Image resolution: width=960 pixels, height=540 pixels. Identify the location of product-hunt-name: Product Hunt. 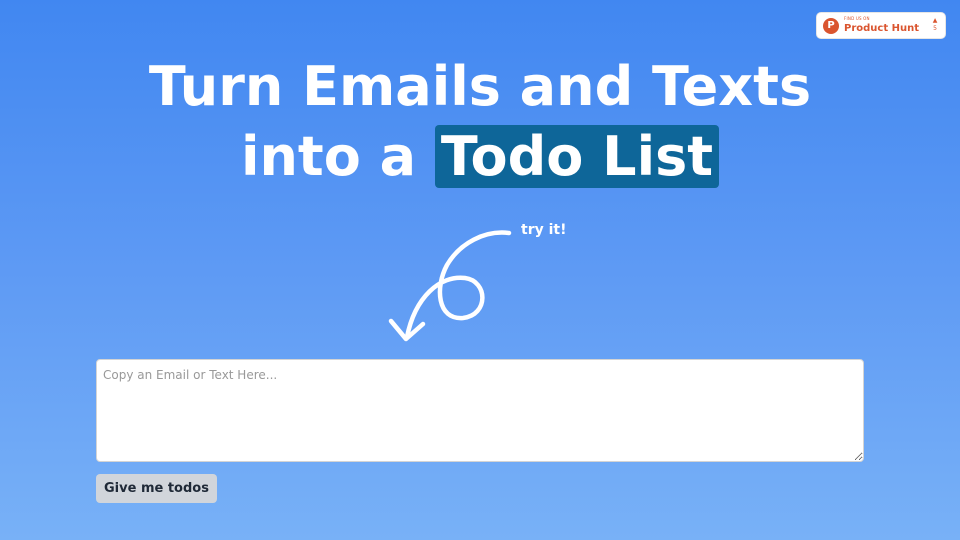
(881, 28).